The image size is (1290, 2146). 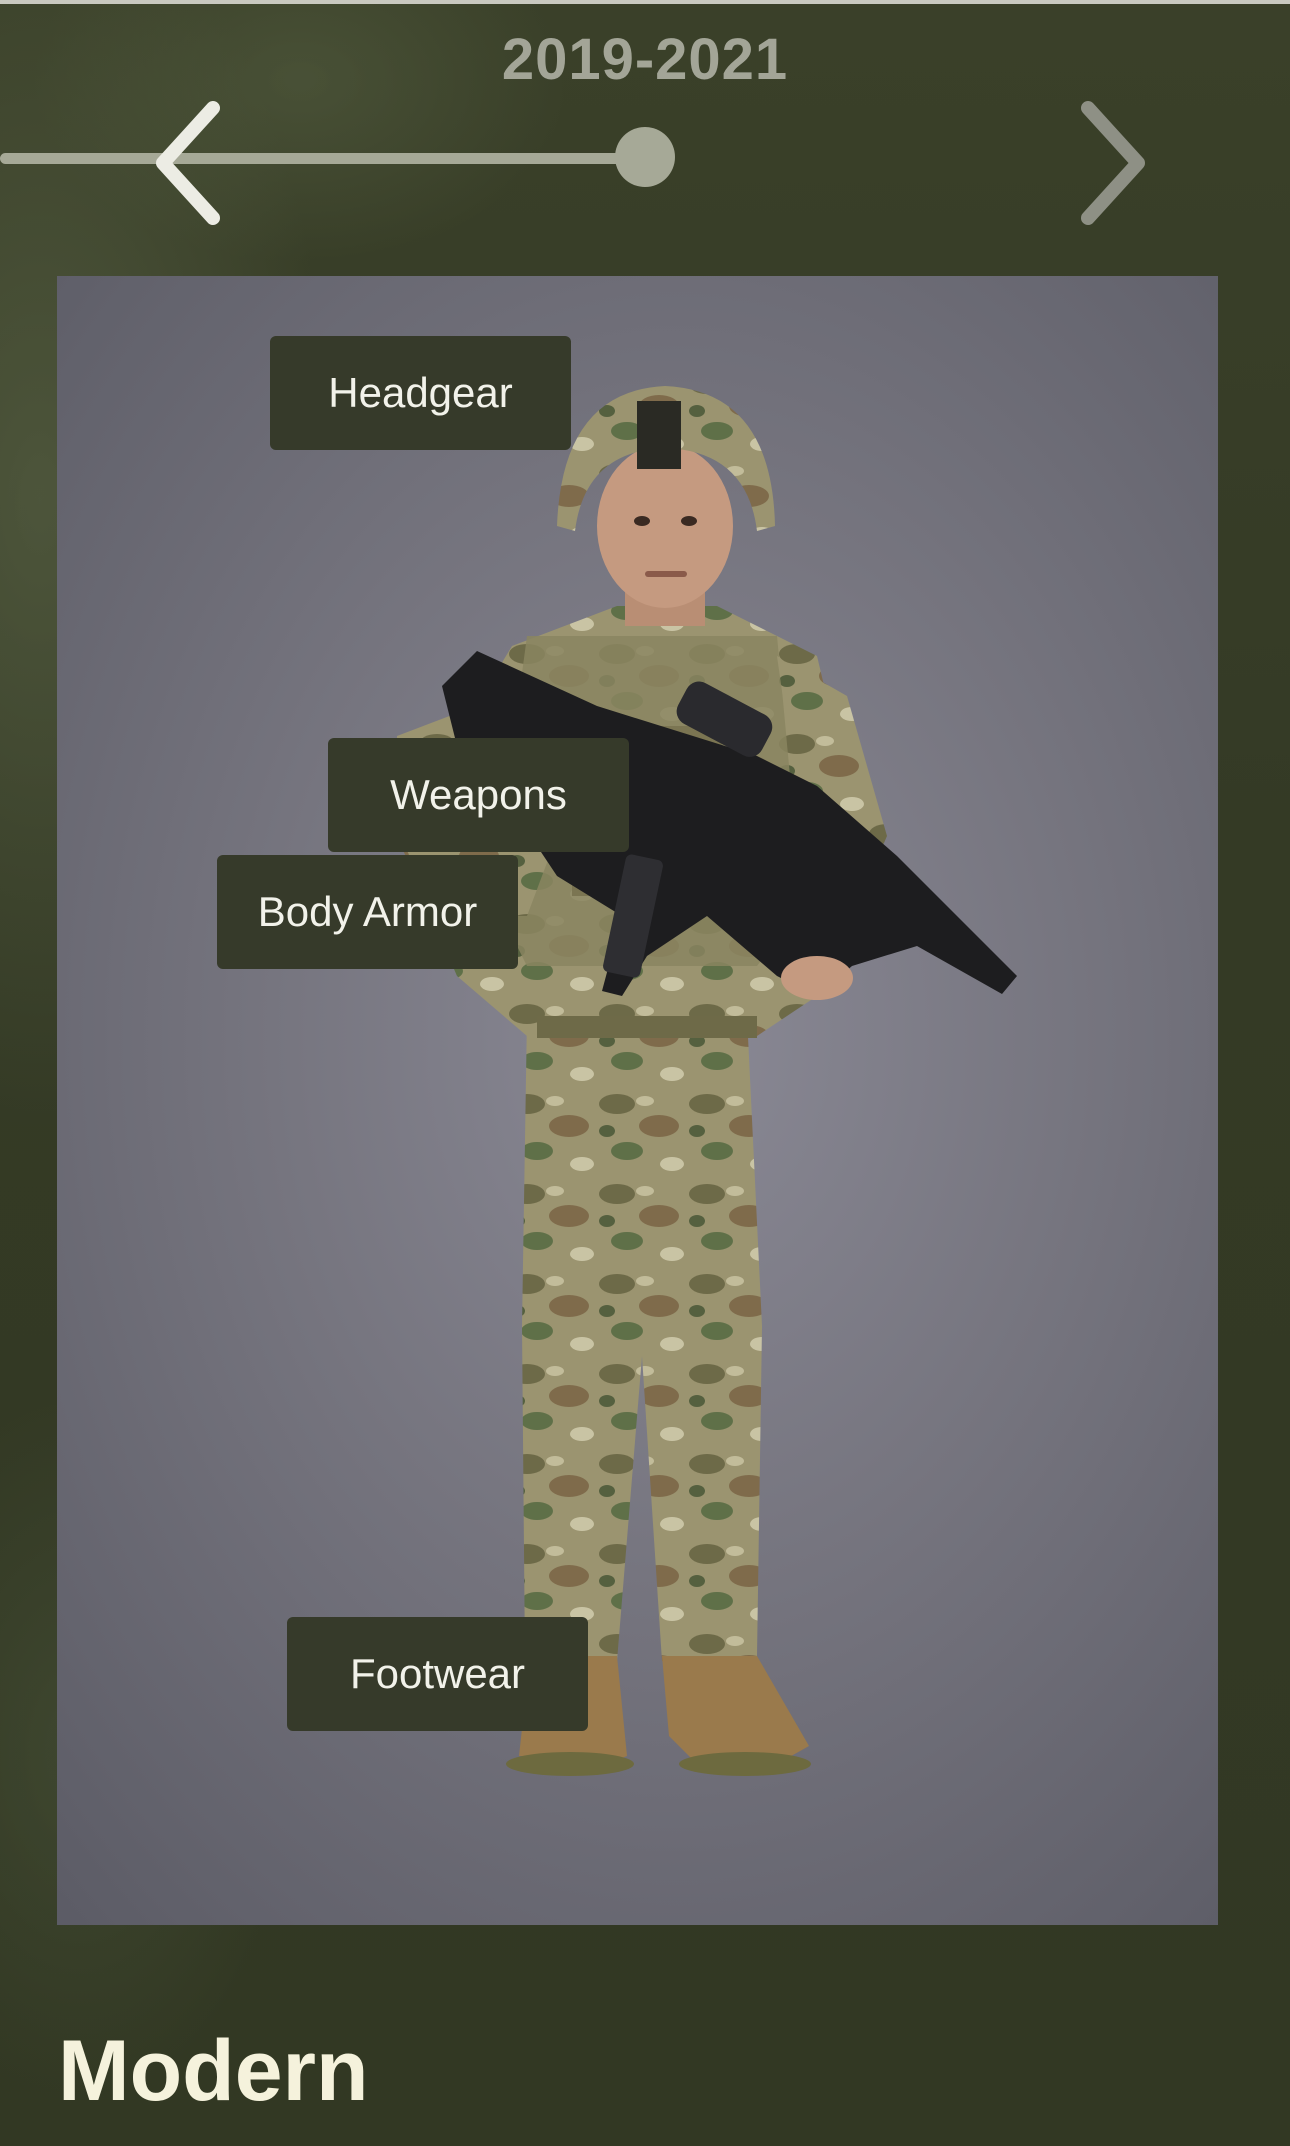 I want to click on timeline-track, so click(x=322, y=158).